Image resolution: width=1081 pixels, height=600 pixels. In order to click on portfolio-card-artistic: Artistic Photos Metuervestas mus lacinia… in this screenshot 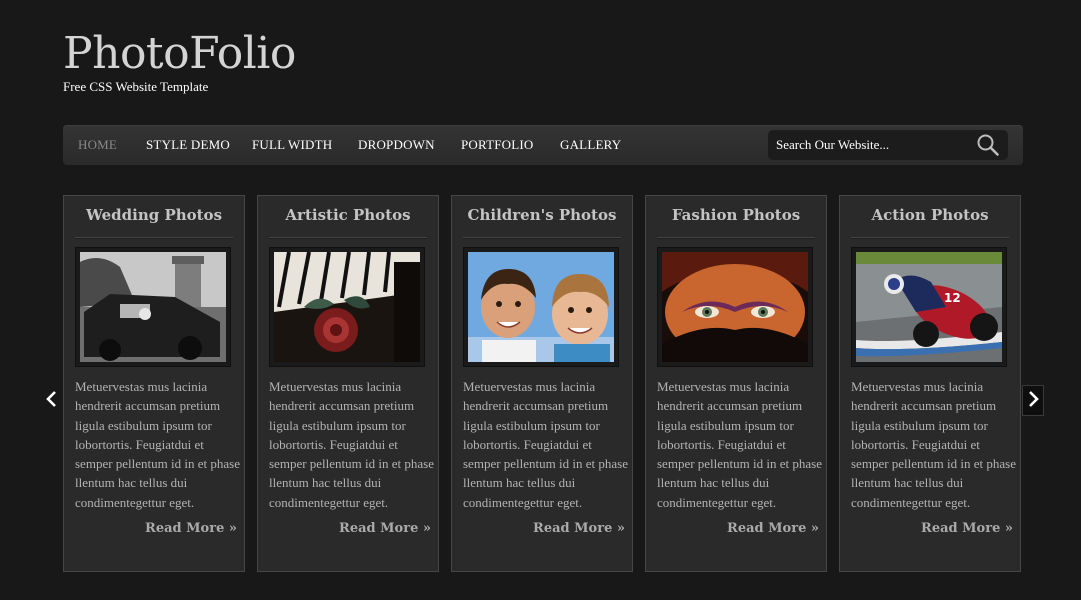, I will do `click(348, 383)`.